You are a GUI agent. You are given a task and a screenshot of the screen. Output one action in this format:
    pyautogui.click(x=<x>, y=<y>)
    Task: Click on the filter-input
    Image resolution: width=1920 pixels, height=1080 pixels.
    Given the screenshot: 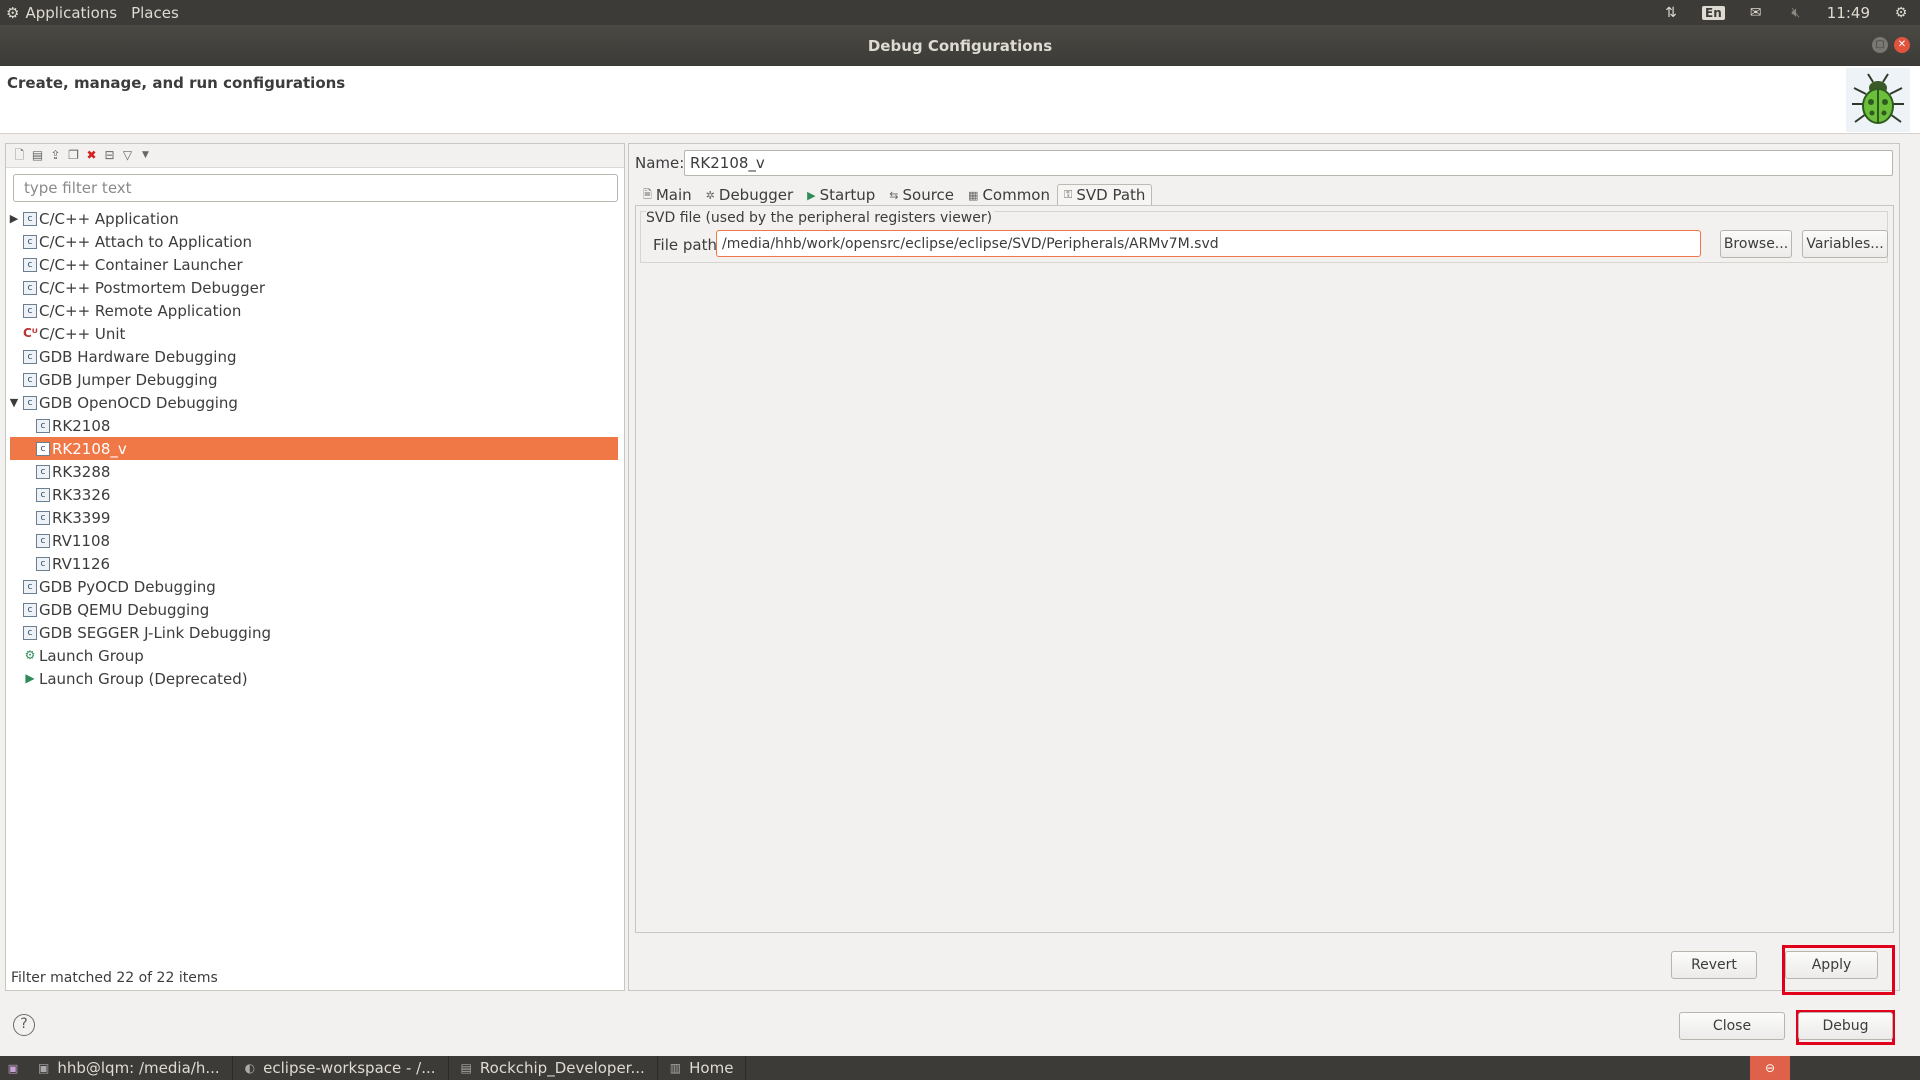 What is the action you would take?
    pyautogui.click(x=315, y=188)
    